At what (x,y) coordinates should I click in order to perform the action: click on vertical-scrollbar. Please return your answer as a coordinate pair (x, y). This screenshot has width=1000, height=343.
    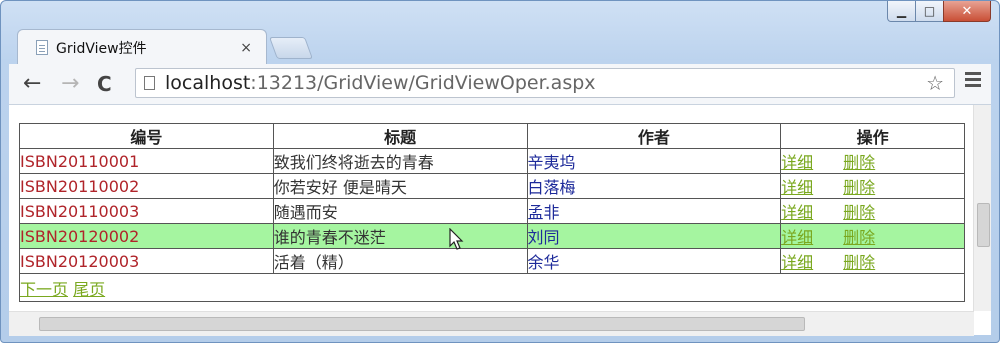
    Looking at the image, I should click on (982, 208).